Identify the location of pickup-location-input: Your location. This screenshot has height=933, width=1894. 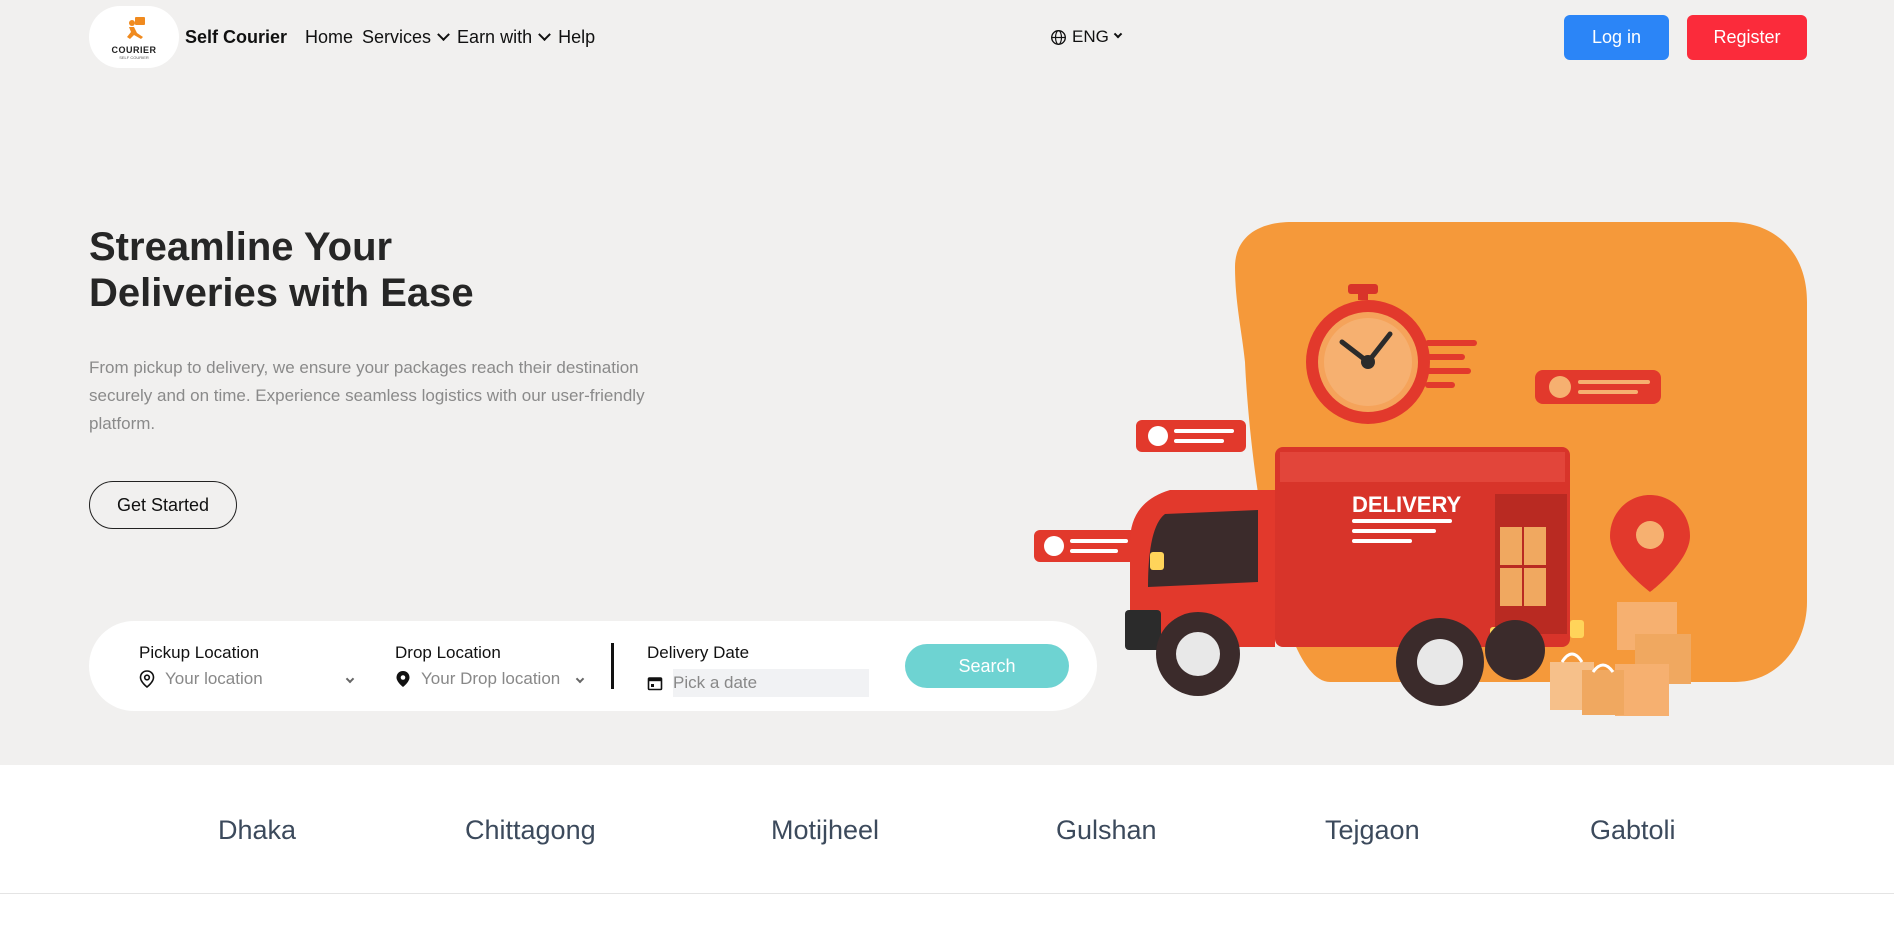
(256, 679).